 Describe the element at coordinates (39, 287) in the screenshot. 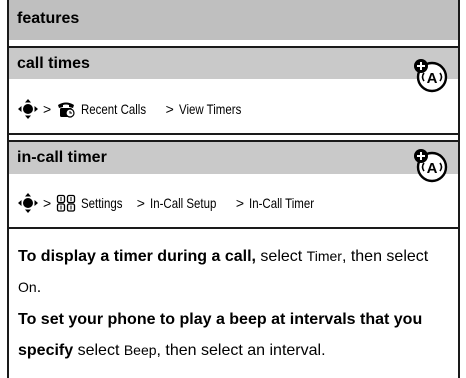

I see `body-text: .` at that location.